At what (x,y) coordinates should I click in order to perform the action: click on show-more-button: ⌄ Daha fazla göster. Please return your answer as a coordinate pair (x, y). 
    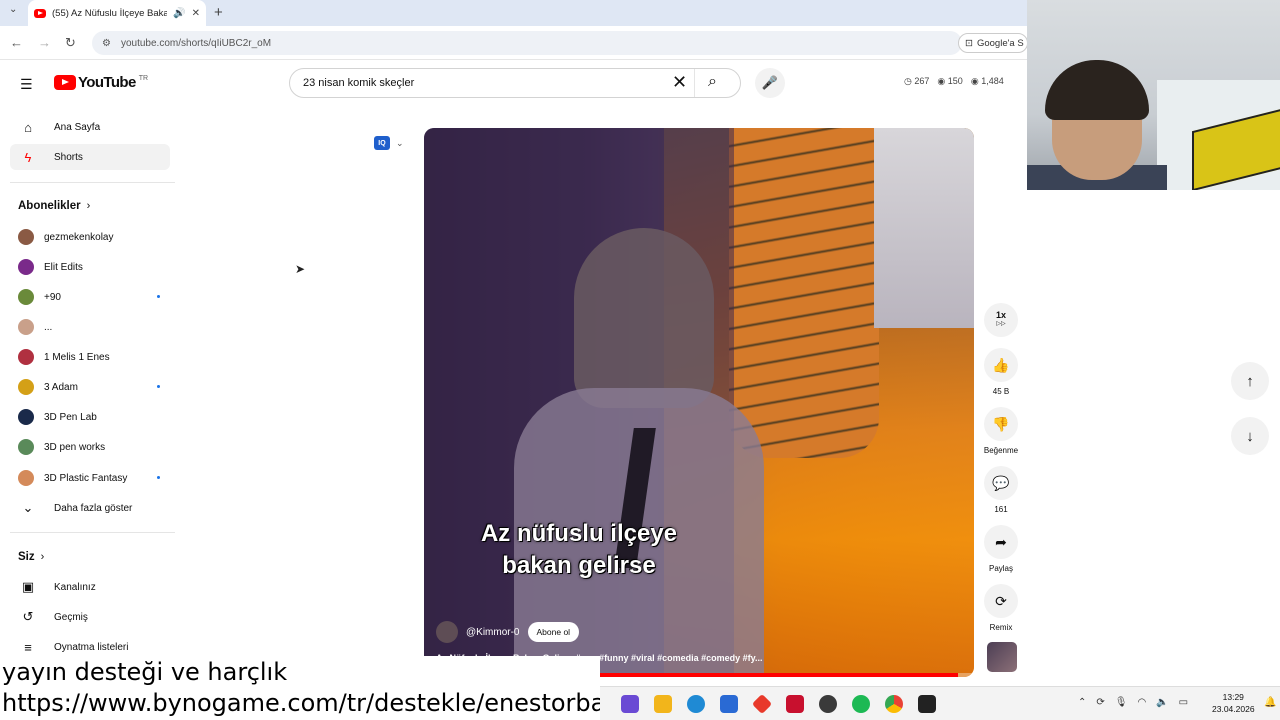
    Looking at the image, I should click on (90, 508).